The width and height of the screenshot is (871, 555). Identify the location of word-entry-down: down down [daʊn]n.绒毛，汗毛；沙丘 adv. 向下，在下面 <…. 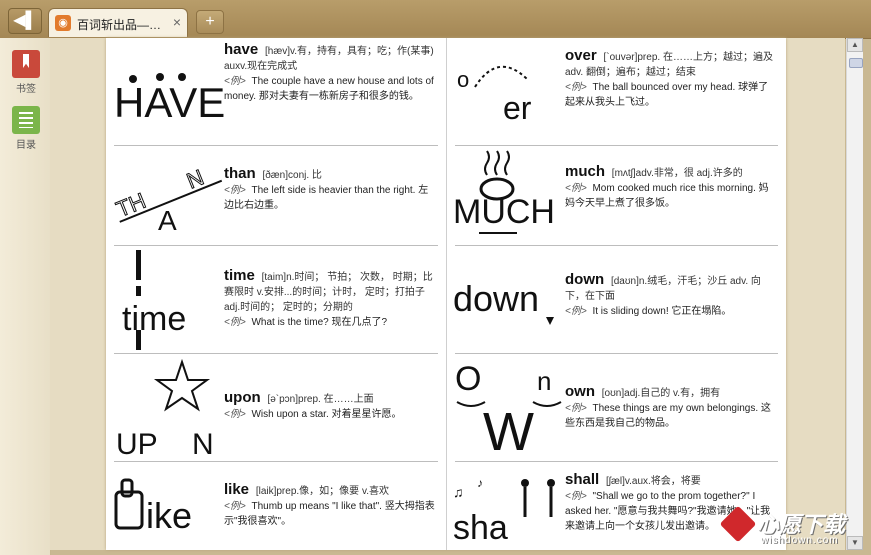
(616, 300).